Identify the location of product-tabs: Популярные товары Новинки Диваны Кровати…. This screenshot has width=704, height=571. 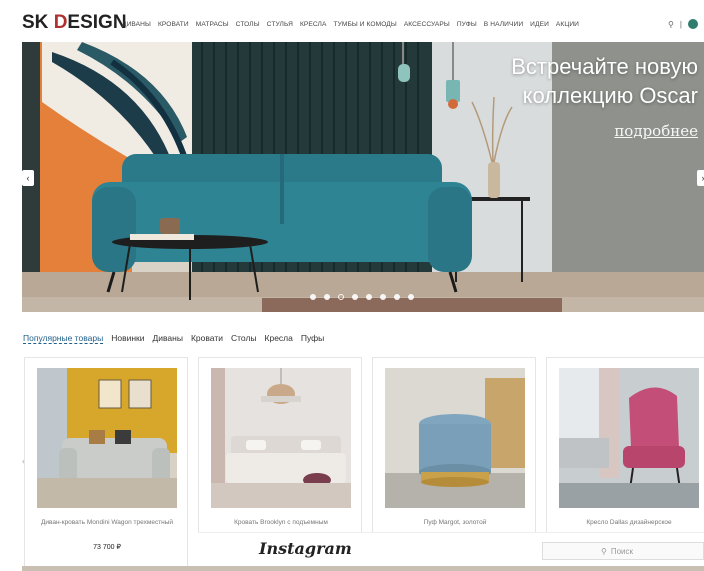
(173, 338).